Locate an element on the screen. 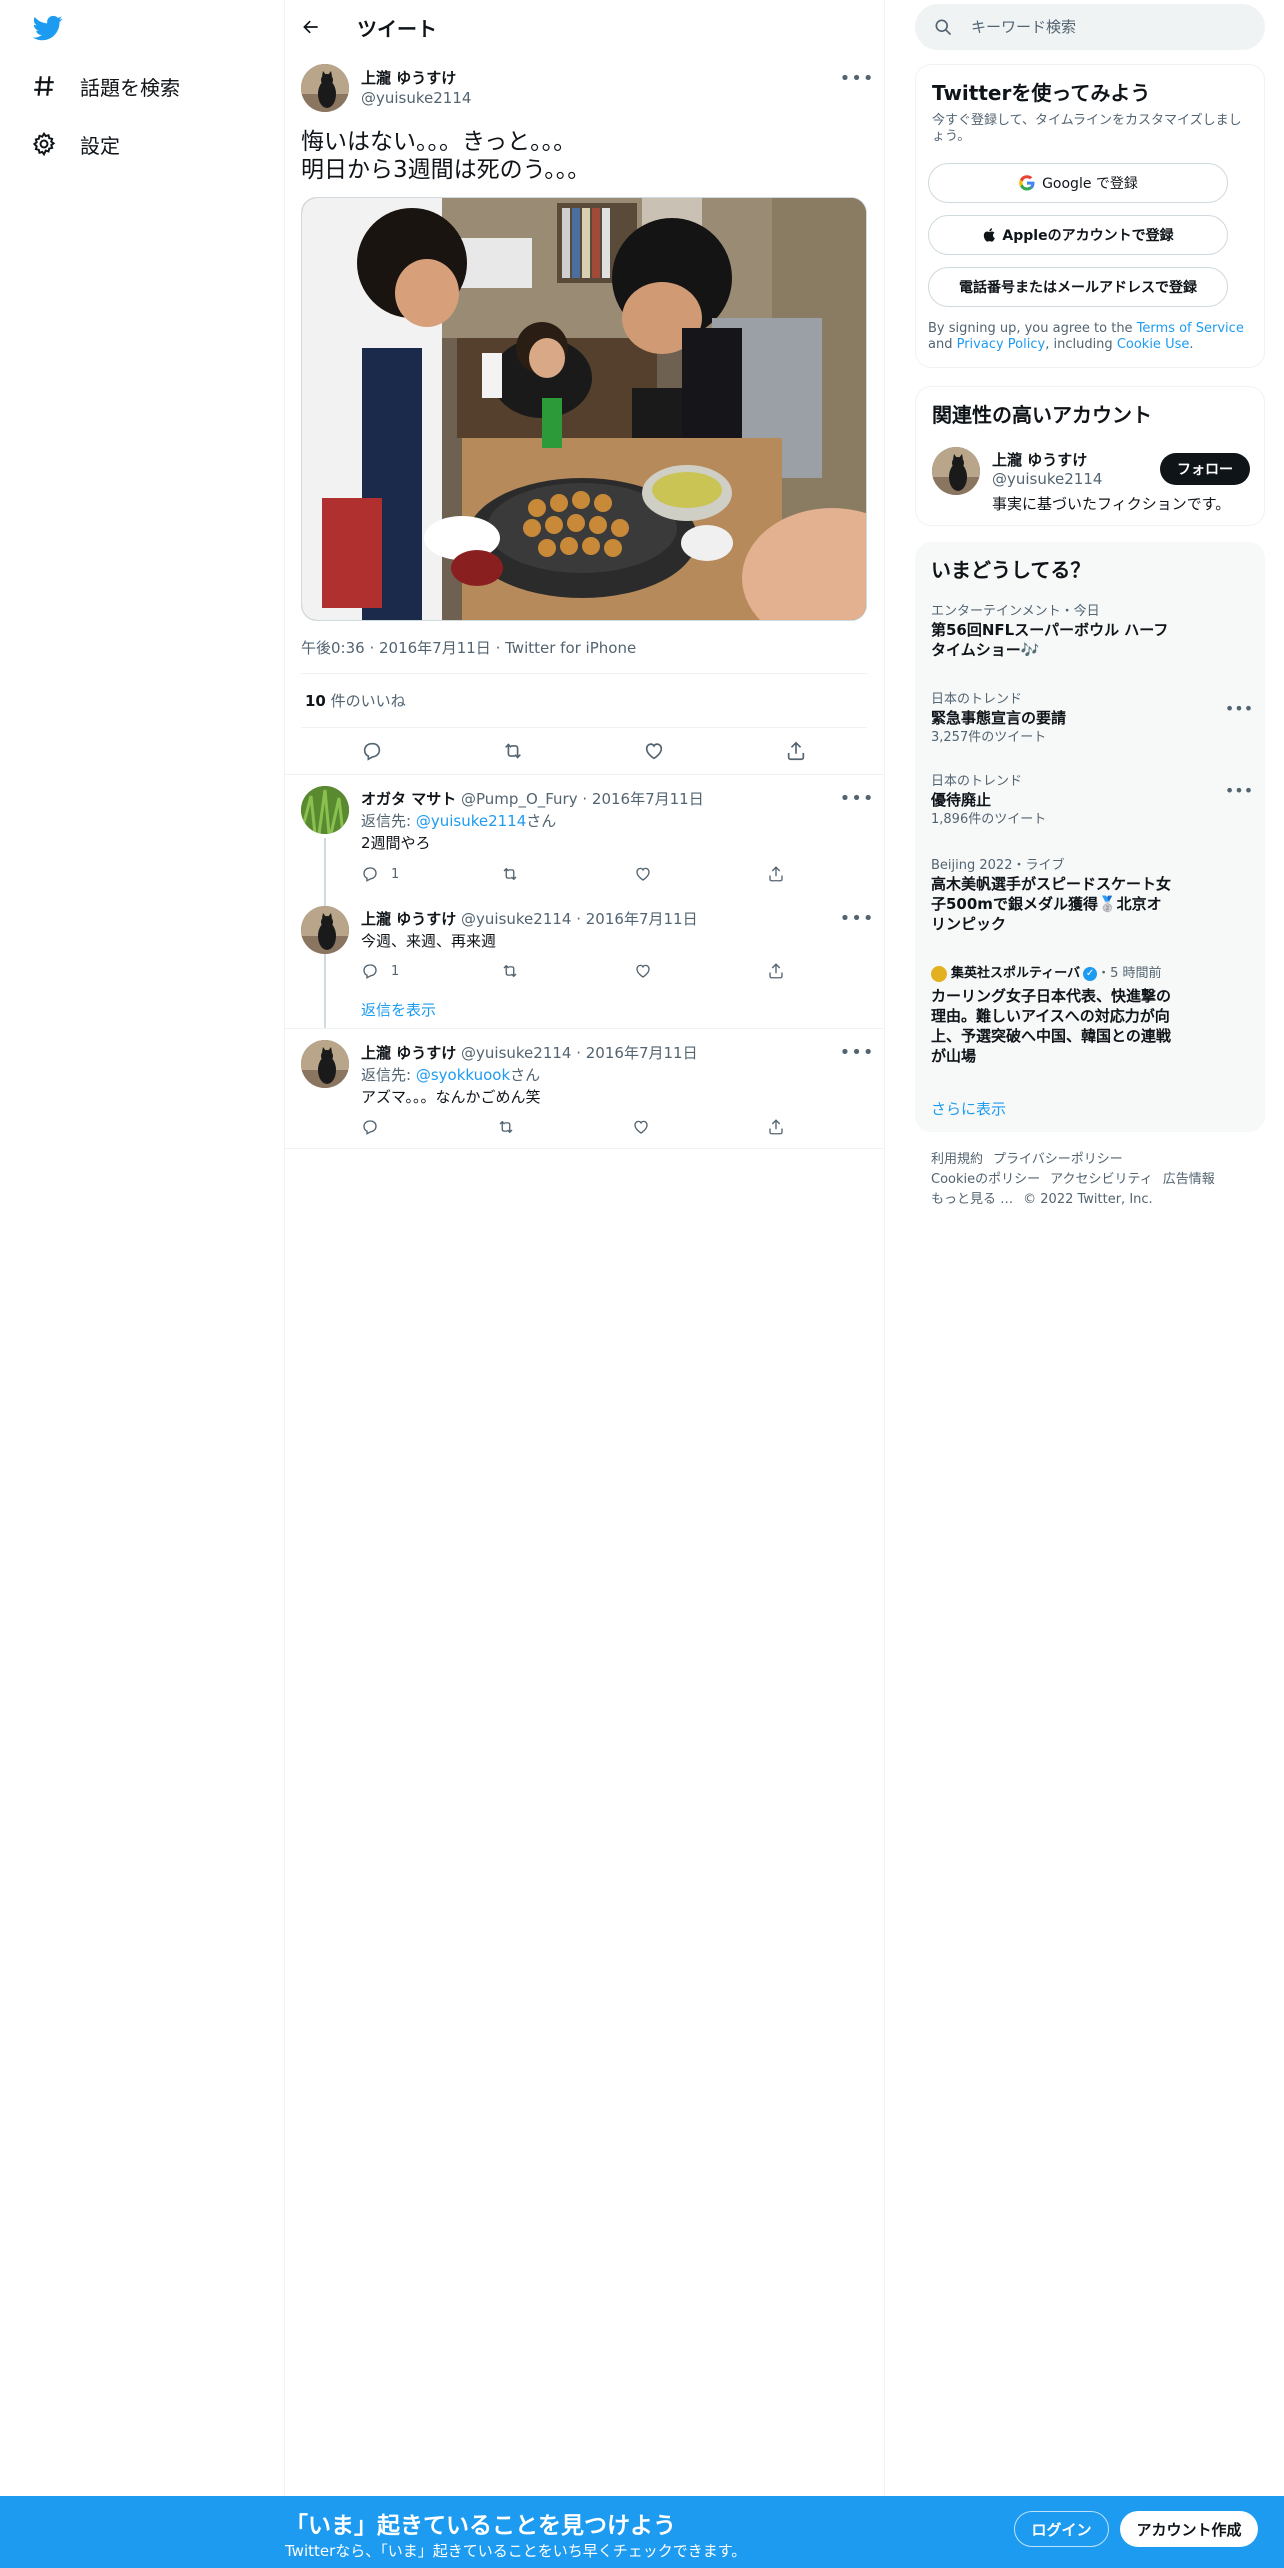 This screenshot has width=1284, height=2568. trend-source: 集英社スポルティーバ is located at coordinates (1016, 973).